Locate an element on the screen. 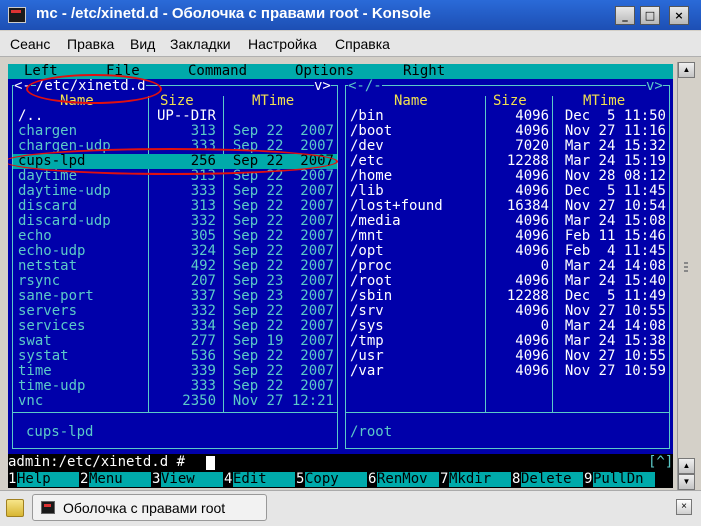 This screenshot has width=701, height=526. right-row-name: /home is located at coordinates (371, 176).